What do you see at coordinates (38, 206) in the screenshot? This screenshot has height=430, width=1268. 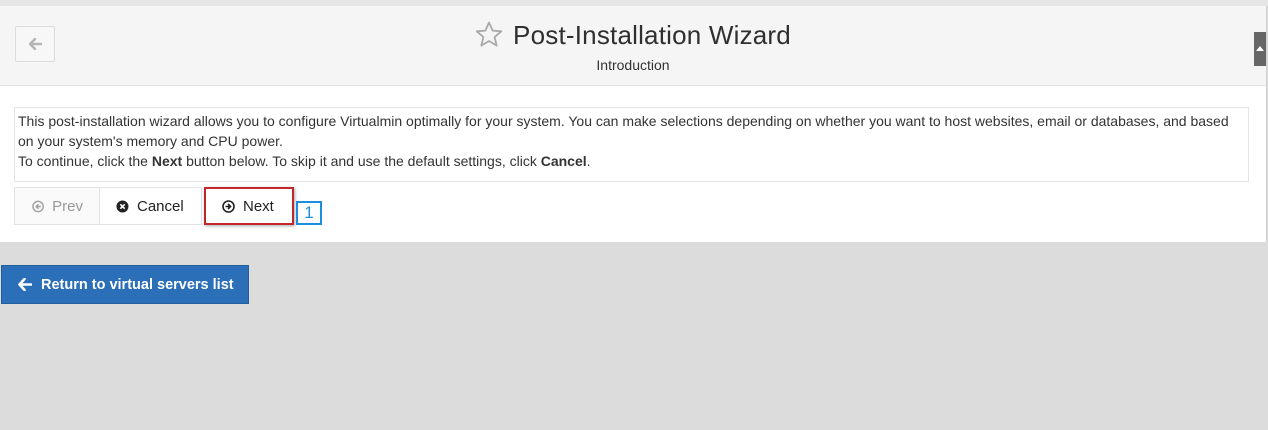 I see `circle-arrow-left-icon` at bounding box center [38, 206].